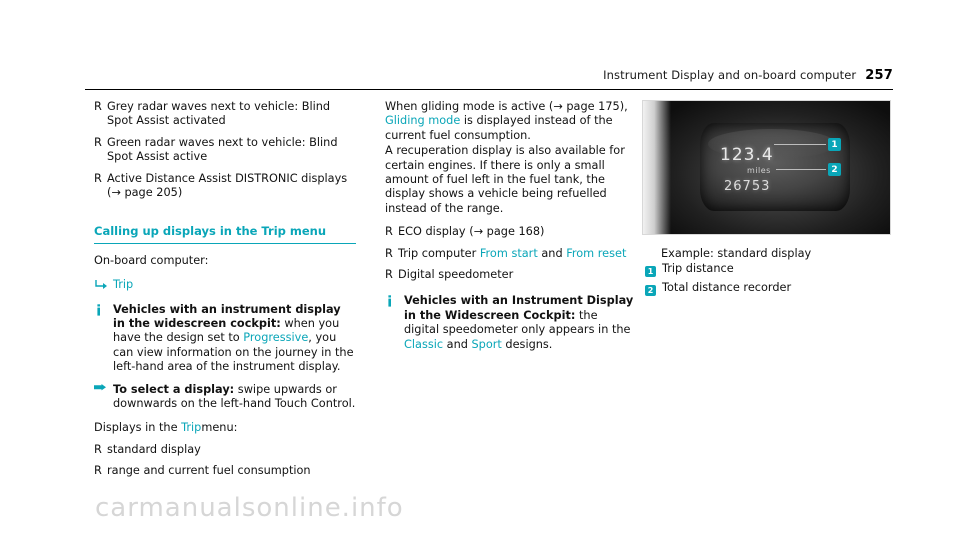 The image size is (960, 533). I want to click on list-item: R standard display, so click(225, 450).